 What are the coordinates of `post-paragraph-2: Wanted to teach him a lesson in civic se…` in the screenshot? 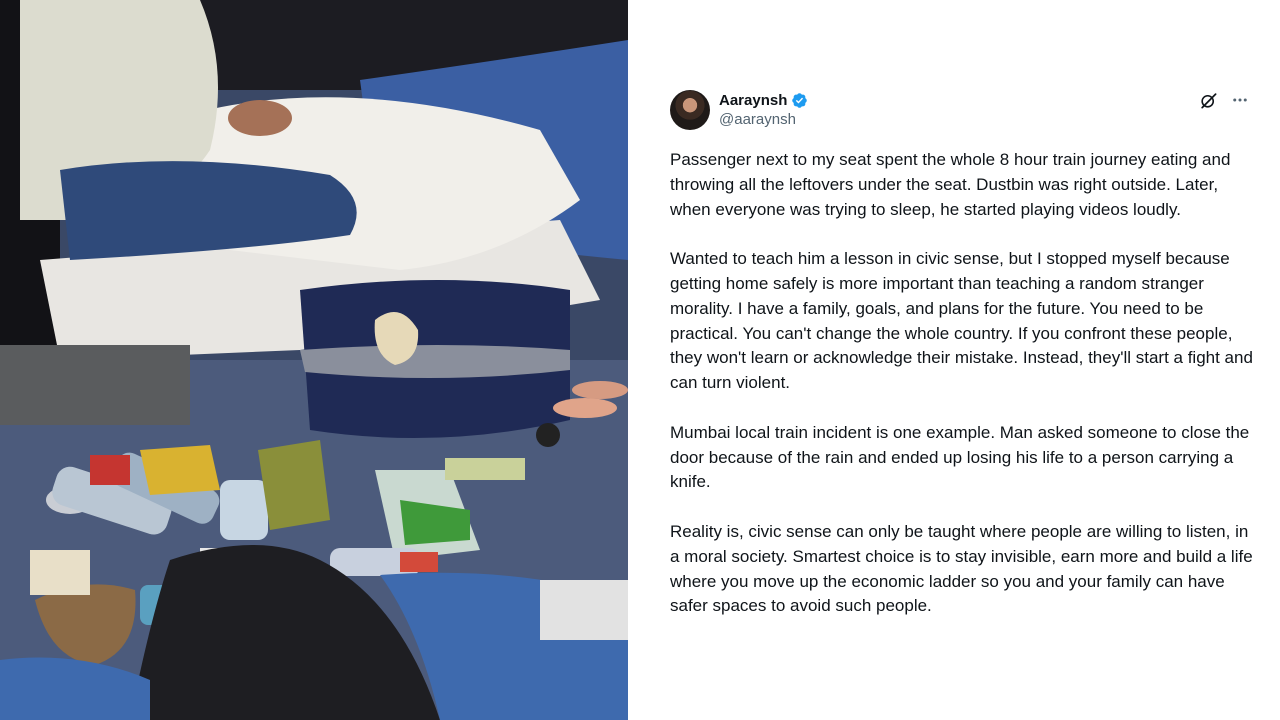 It's located at (961, 321).